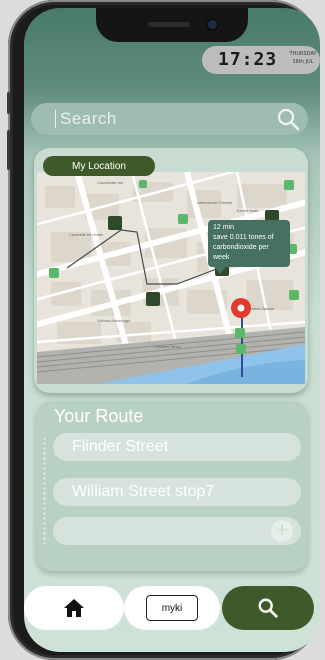 Image resolution: width=325 pixels, height=660 pixels. Describe the element at coordinates (169, 24) in the screenshot. I see `speaker` at that location.